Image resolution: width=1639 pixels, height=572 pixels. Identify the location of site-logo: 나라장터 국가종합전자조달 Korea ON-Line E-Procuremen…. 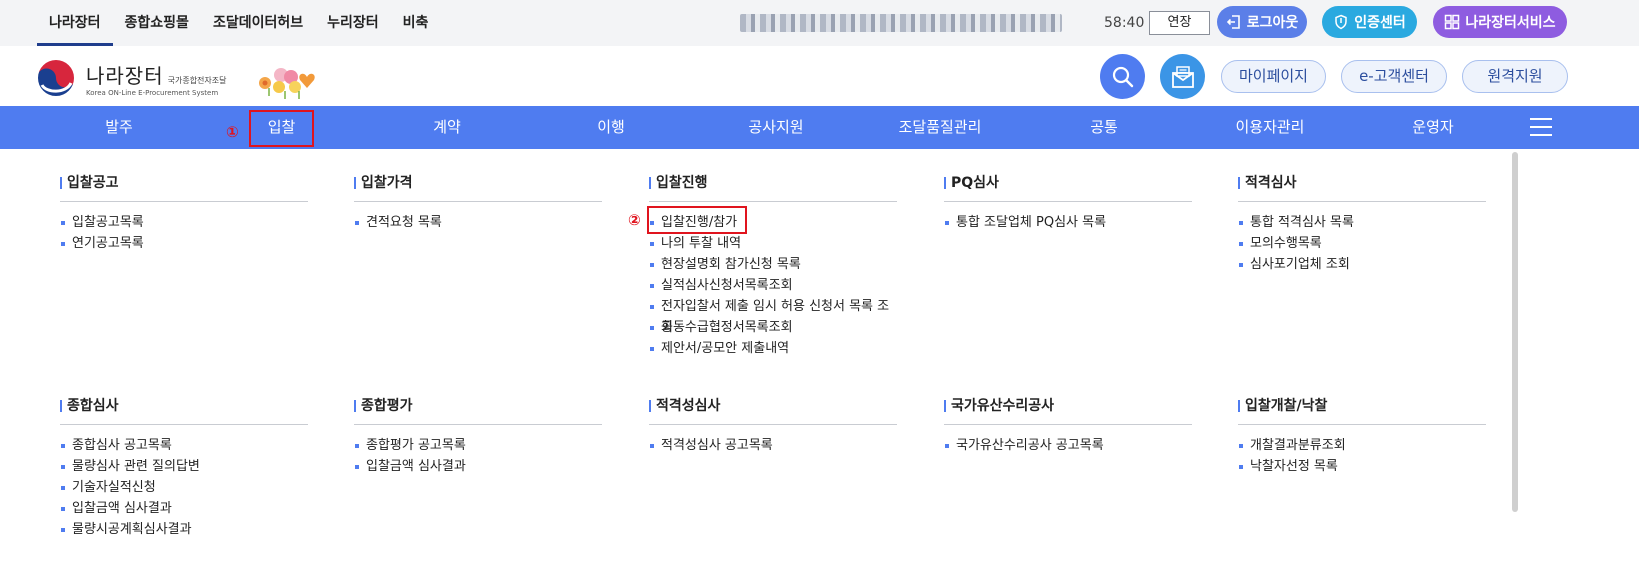
(131, 78).